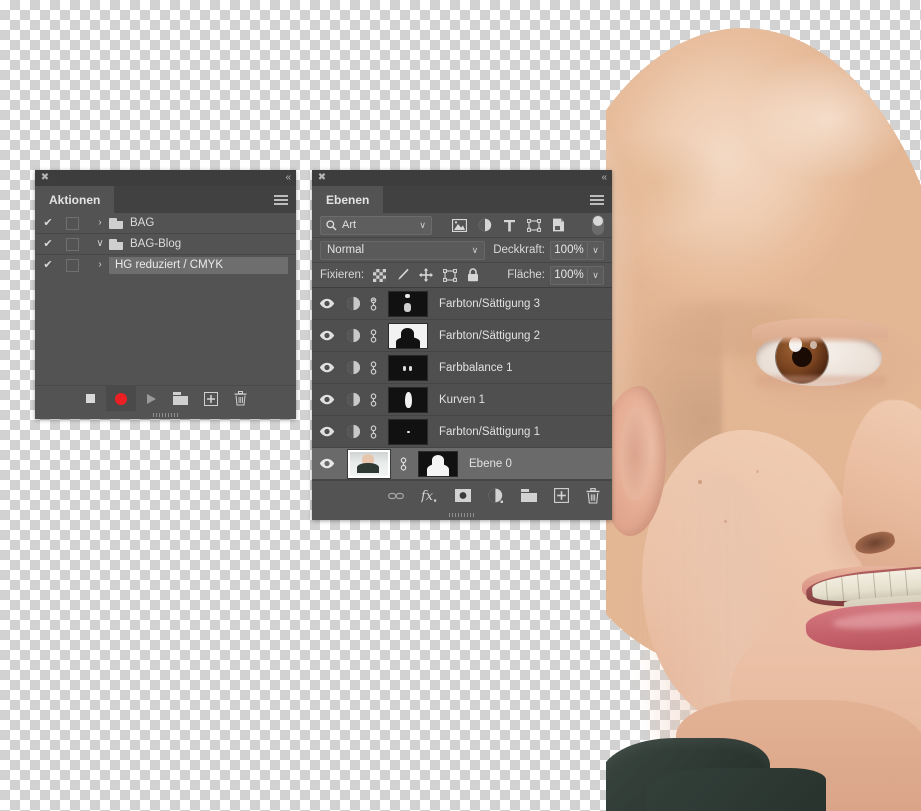 The height and width of the screenshot is (811, 921). I want to click on layer-row: Kurven 1, so click(462, 400).